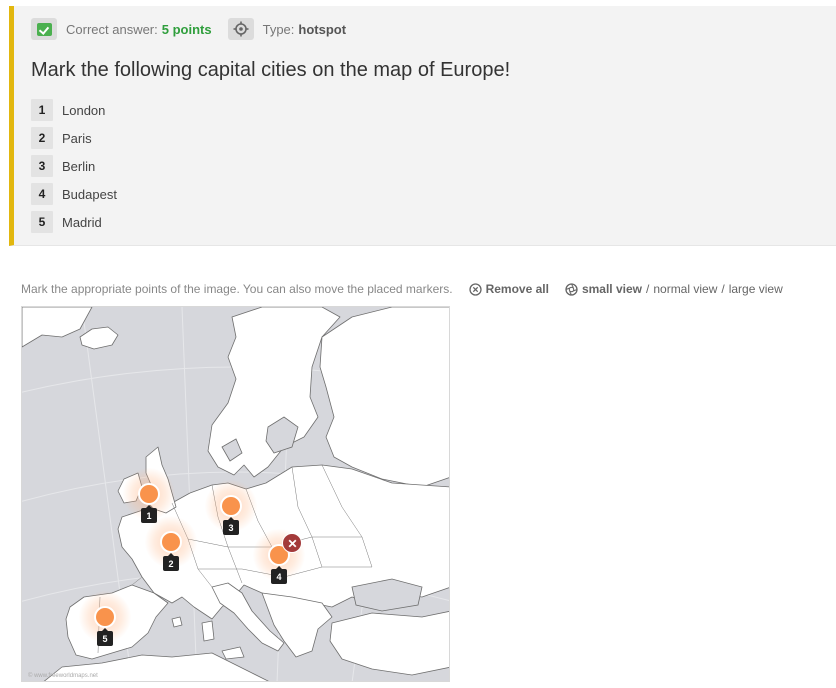 This screenshot has width=836, height=688. What do you see at coordinates (571, 289) in the screenshot?
I see `aperture-icon` at bounding box center [571, 289].